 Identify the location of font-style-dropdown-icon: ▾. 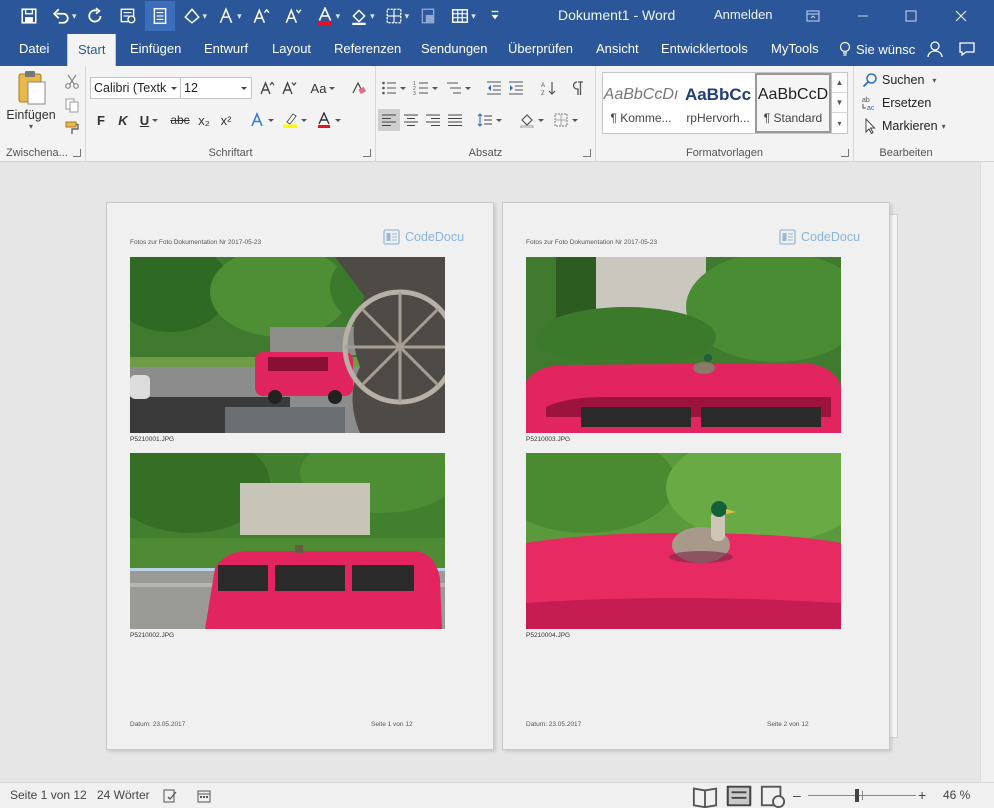
(239, 16).